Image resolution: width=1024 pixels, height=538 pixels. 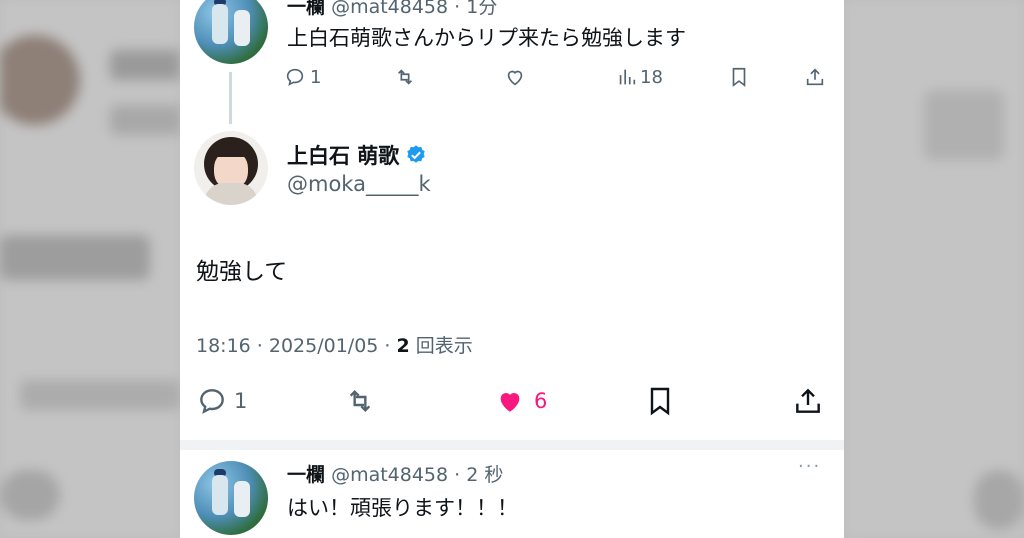 What do you see at coordinates (627, 77) in the screenshot?
I see `views-icon` at bounding box center [627, 77].